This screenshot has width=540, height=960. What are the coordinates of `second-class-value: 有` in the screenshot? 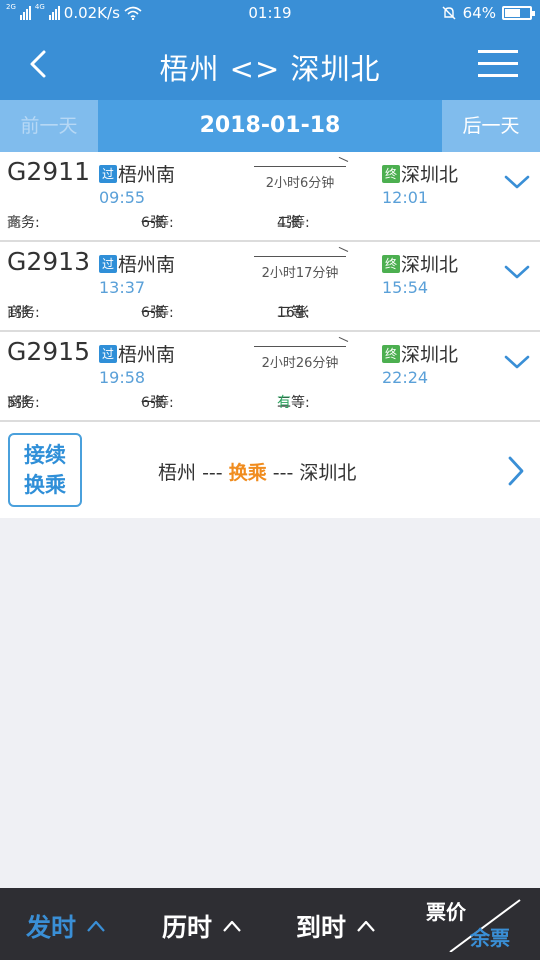 It's located at (284, 403).